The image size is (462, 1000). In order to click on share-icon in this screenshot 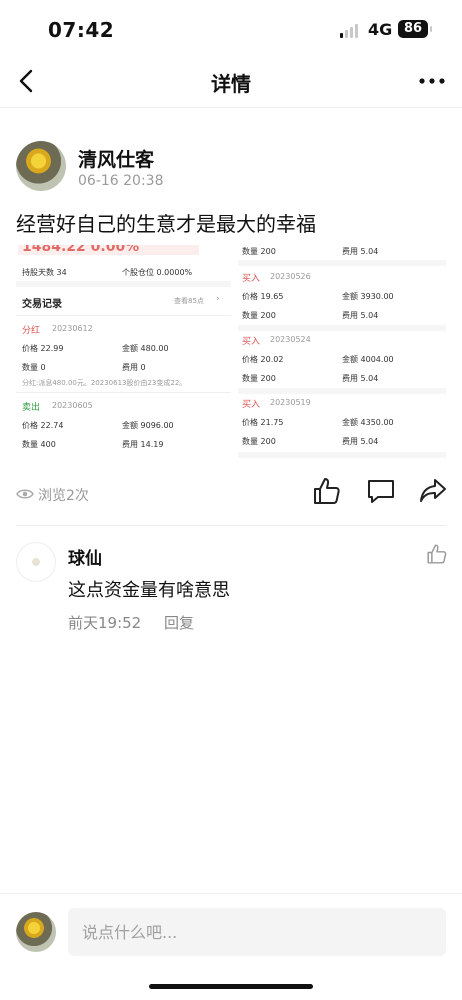, I will do `click(433, 490)`.